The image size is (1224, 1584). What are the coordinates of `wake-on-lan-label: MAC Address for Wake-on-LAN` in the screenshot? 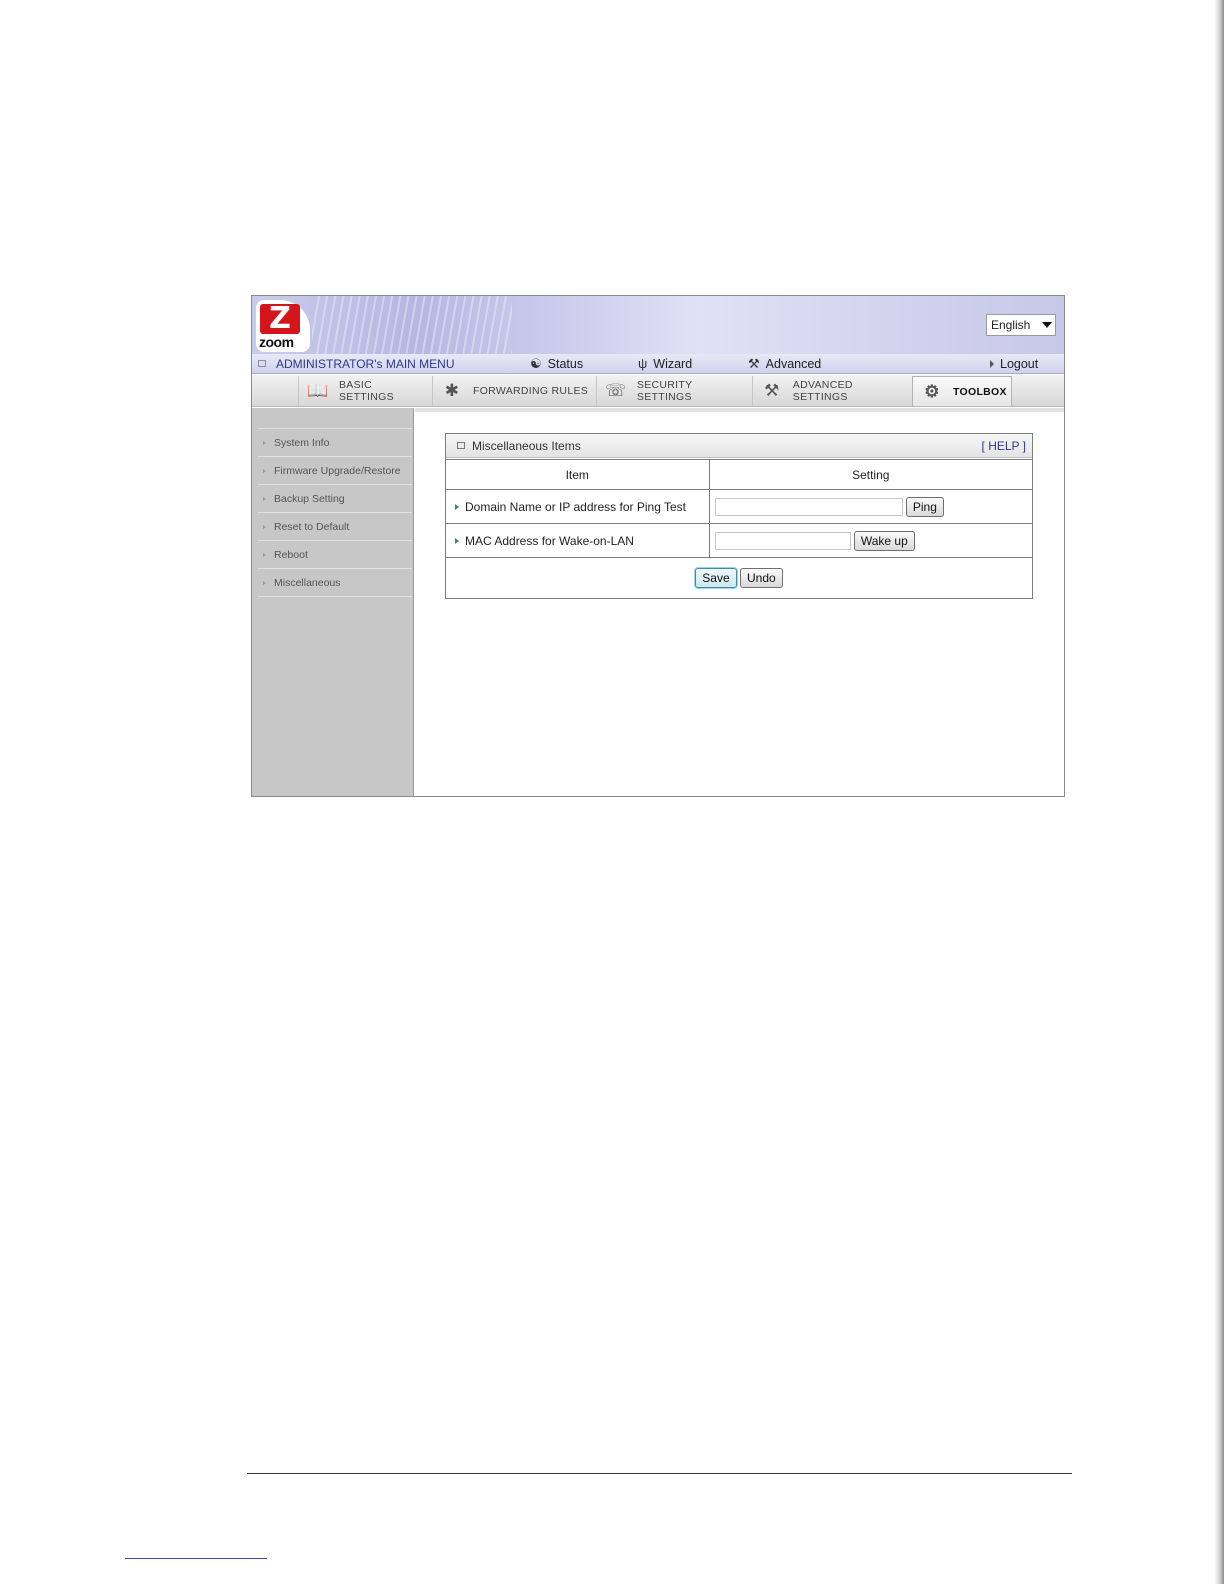 It's located at (549, 540).